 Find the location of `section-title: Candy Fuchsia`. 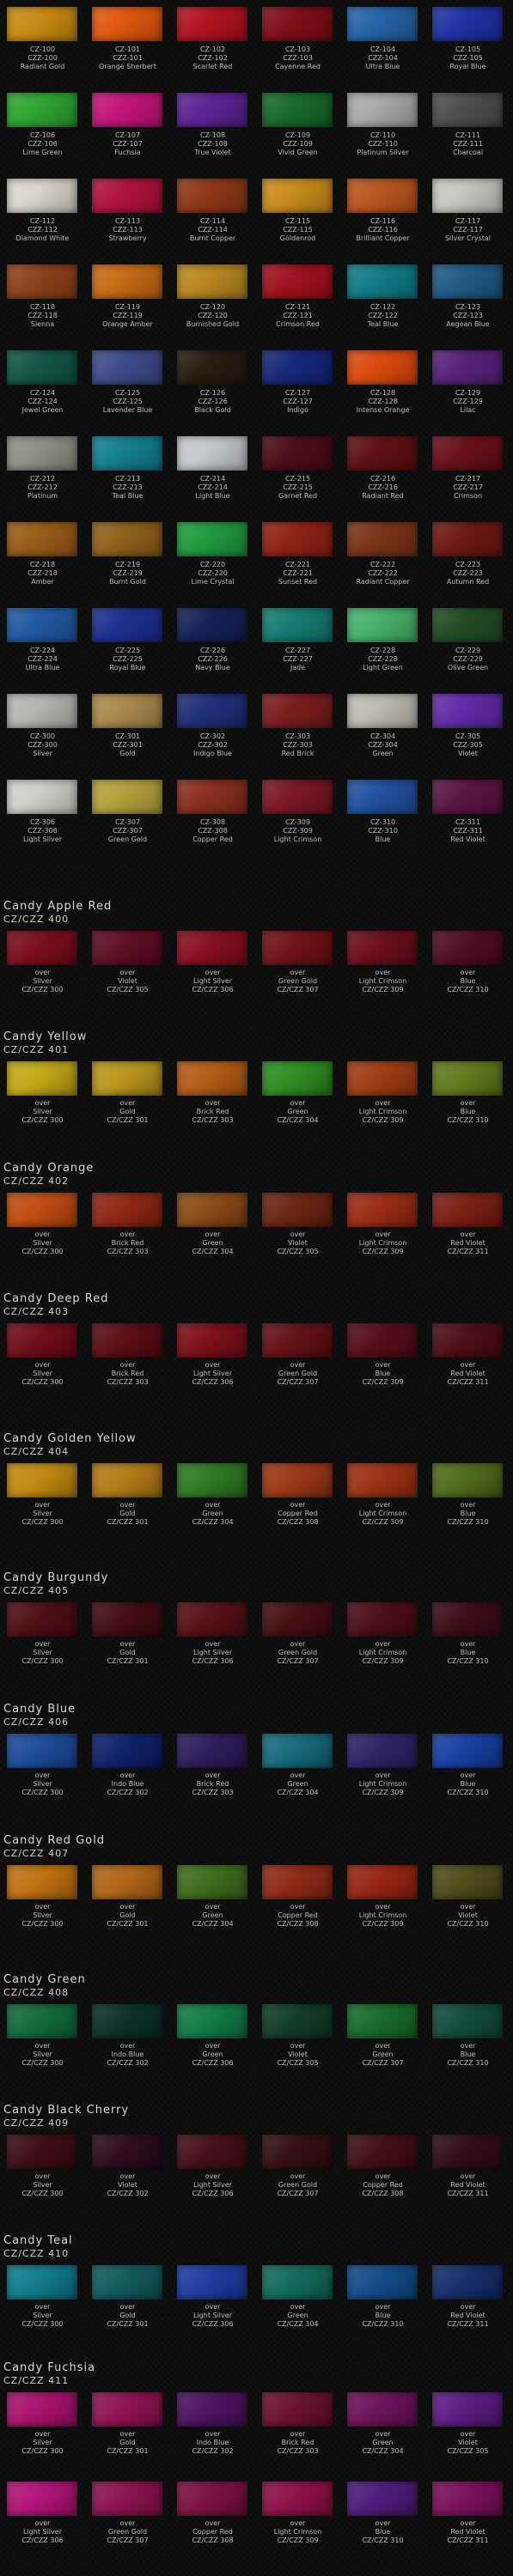

section-title: Candy Fuchsia is located at coordinates (49, 2368).